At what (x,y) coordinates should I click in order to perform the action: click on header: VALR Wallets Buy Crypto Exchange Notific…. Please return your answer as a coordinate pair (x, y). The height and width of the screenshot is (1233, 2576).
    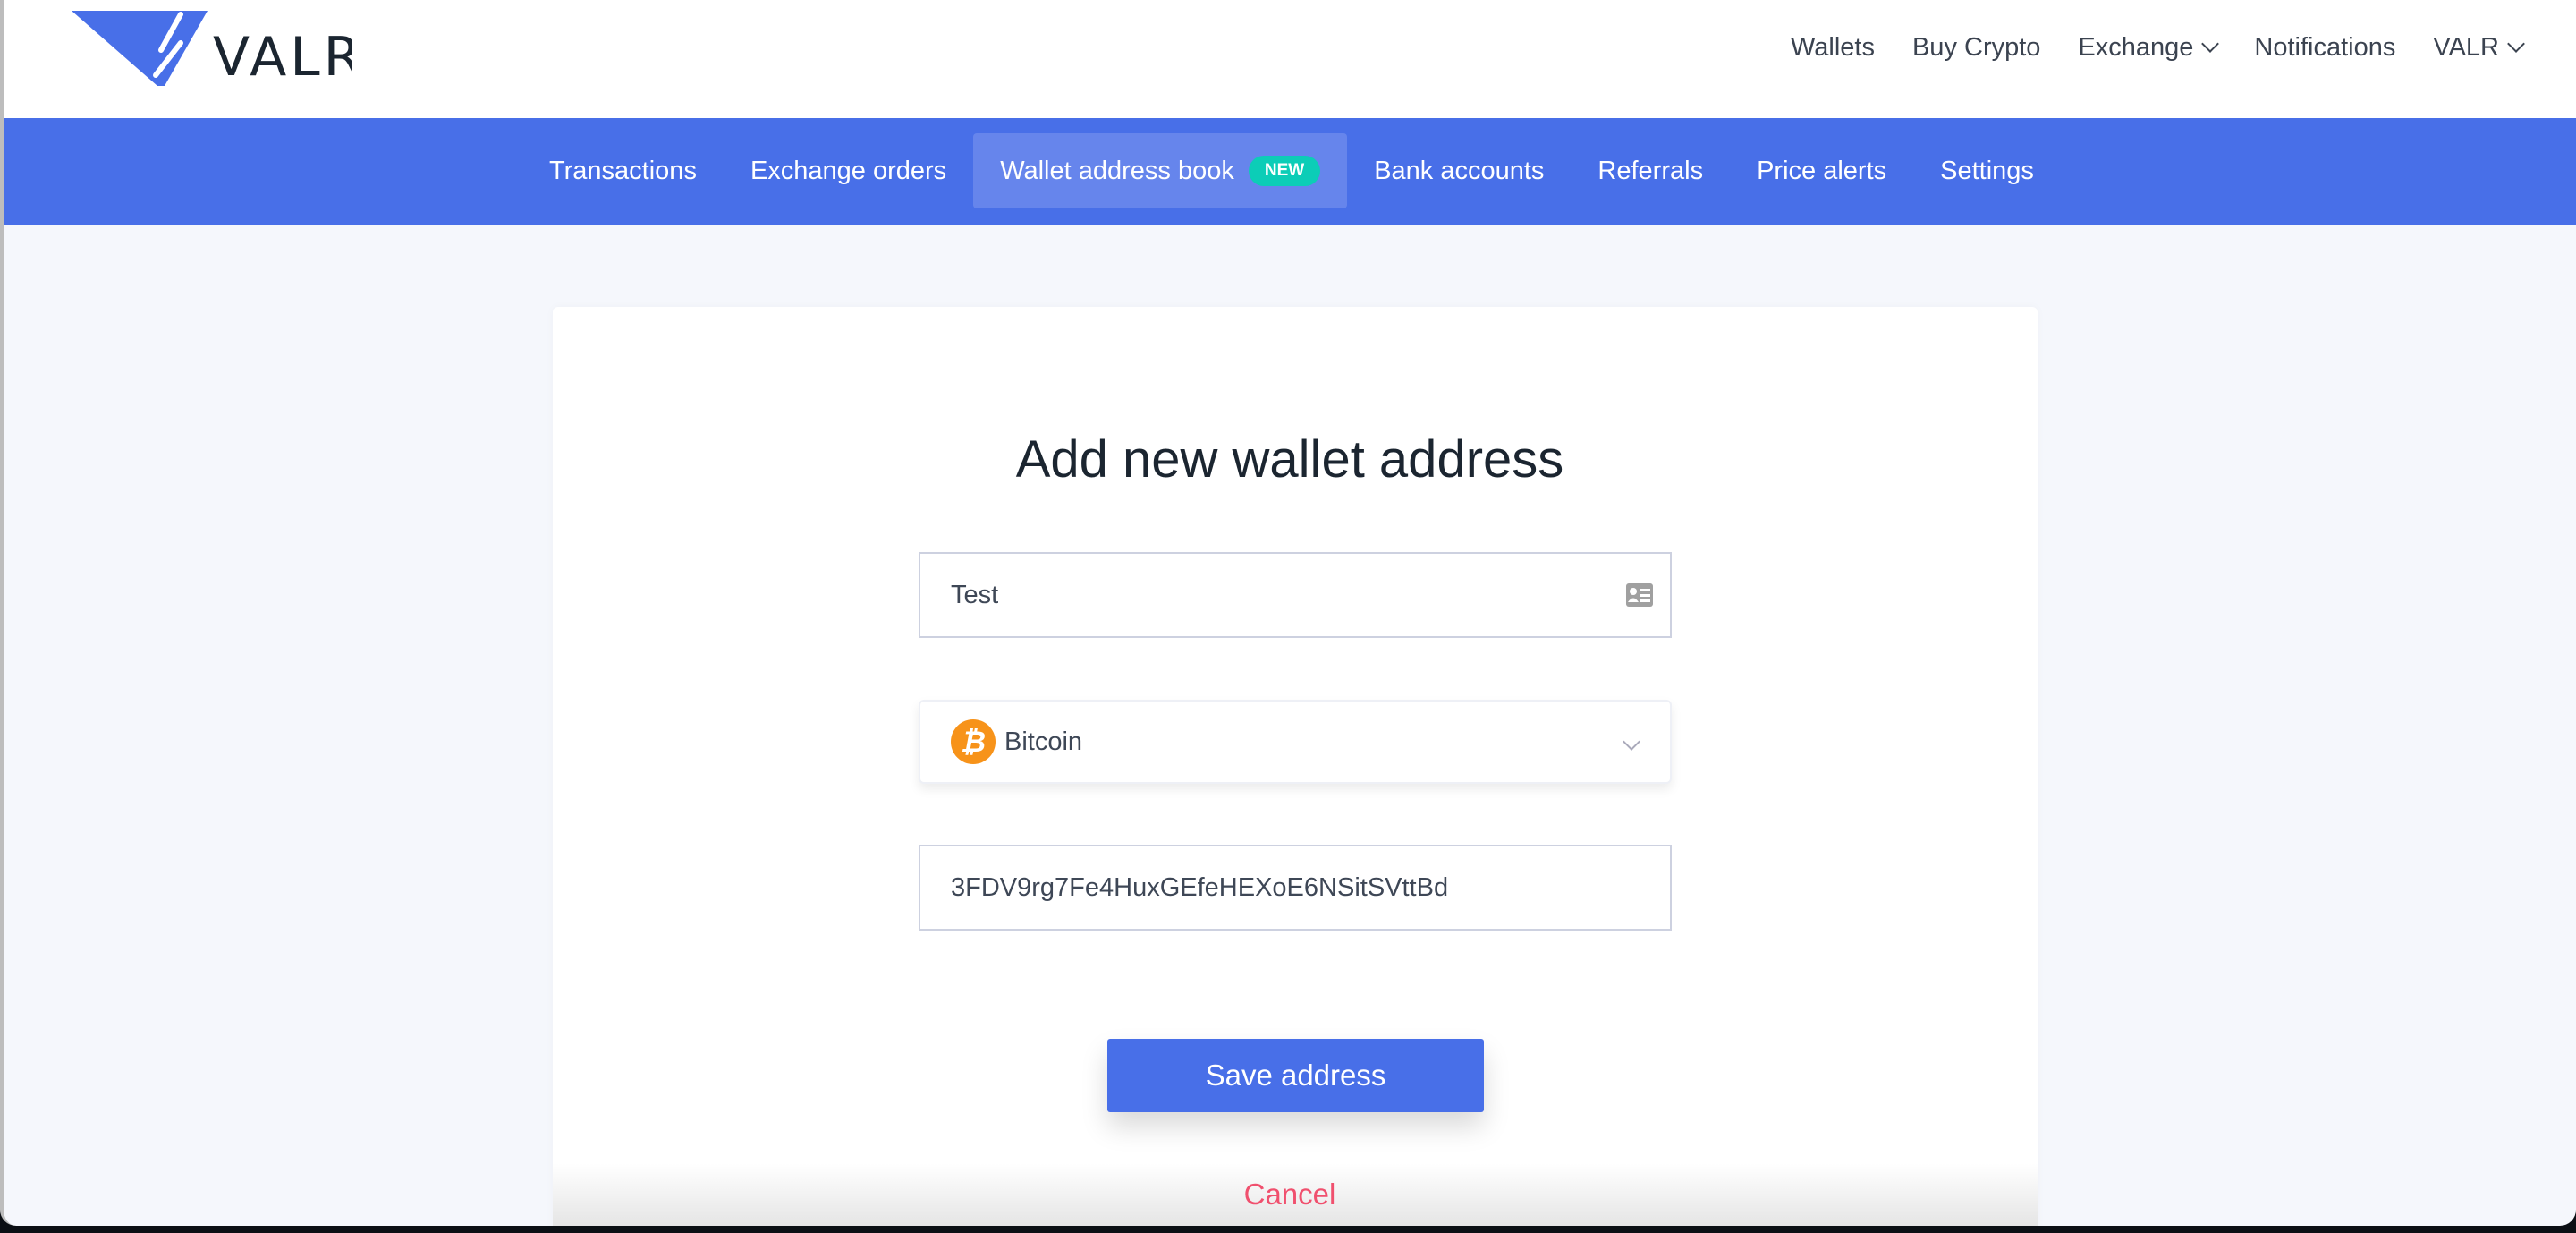
    Looking at the image, I should click on (1290, 59).